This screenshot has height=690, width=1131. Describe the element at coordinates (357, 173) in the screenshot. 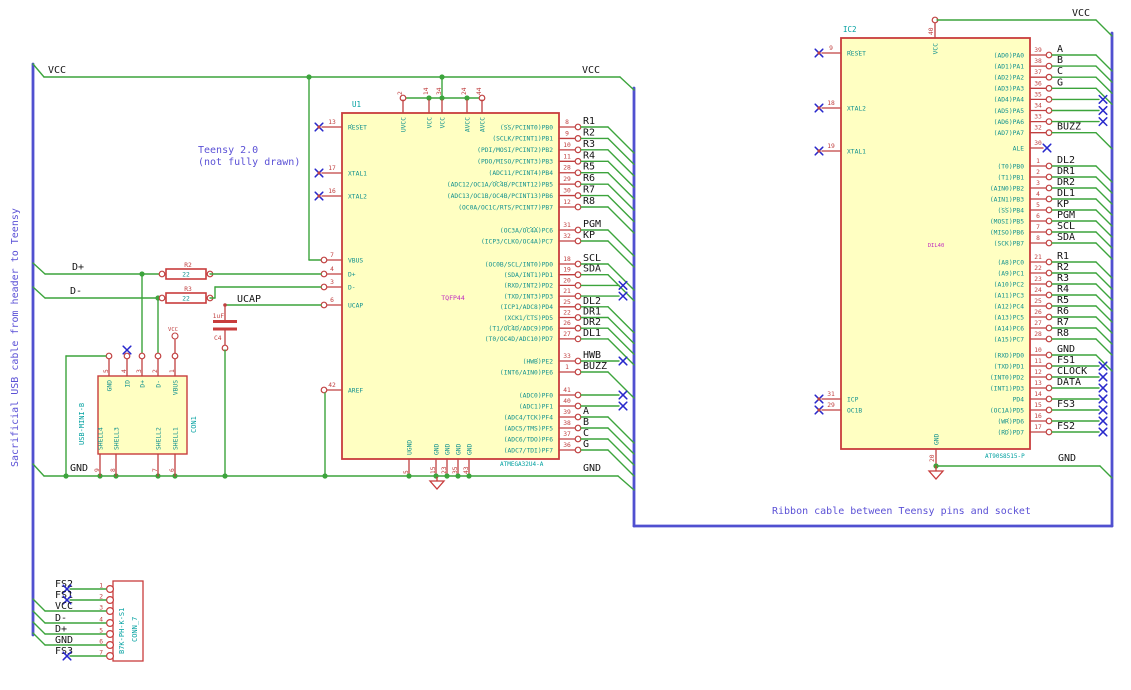

I see `pin-name: XTAL1` at that location.